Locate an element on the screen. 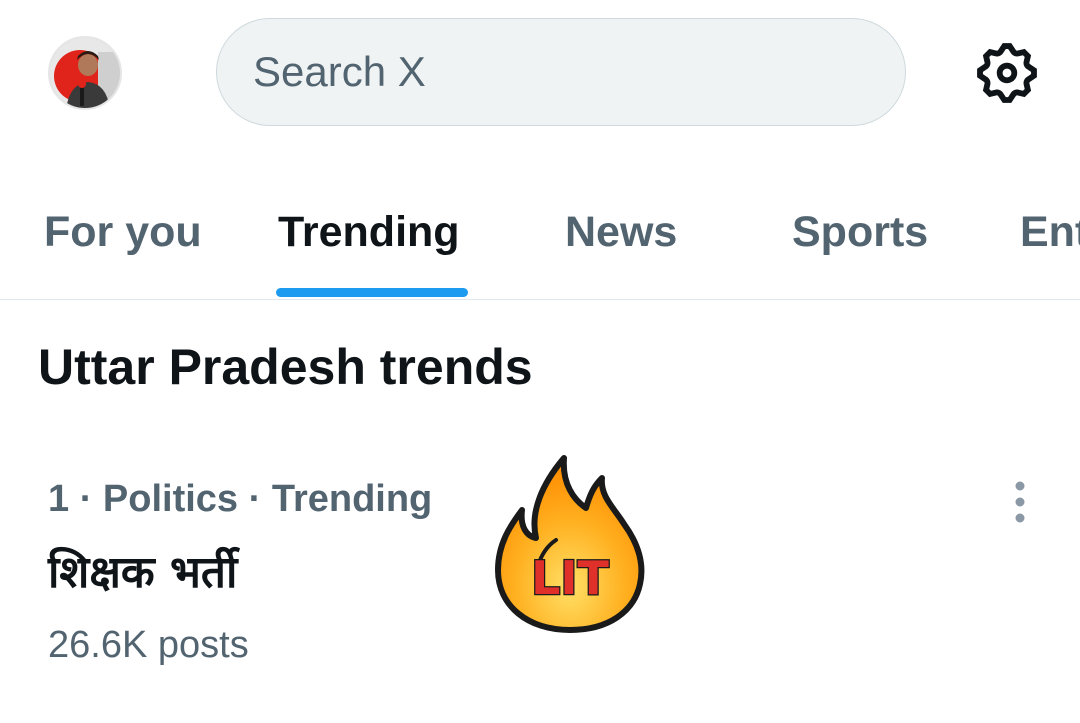 This screenshot has height=723, width=1080. search-bar is located at coordinates (561, 72).